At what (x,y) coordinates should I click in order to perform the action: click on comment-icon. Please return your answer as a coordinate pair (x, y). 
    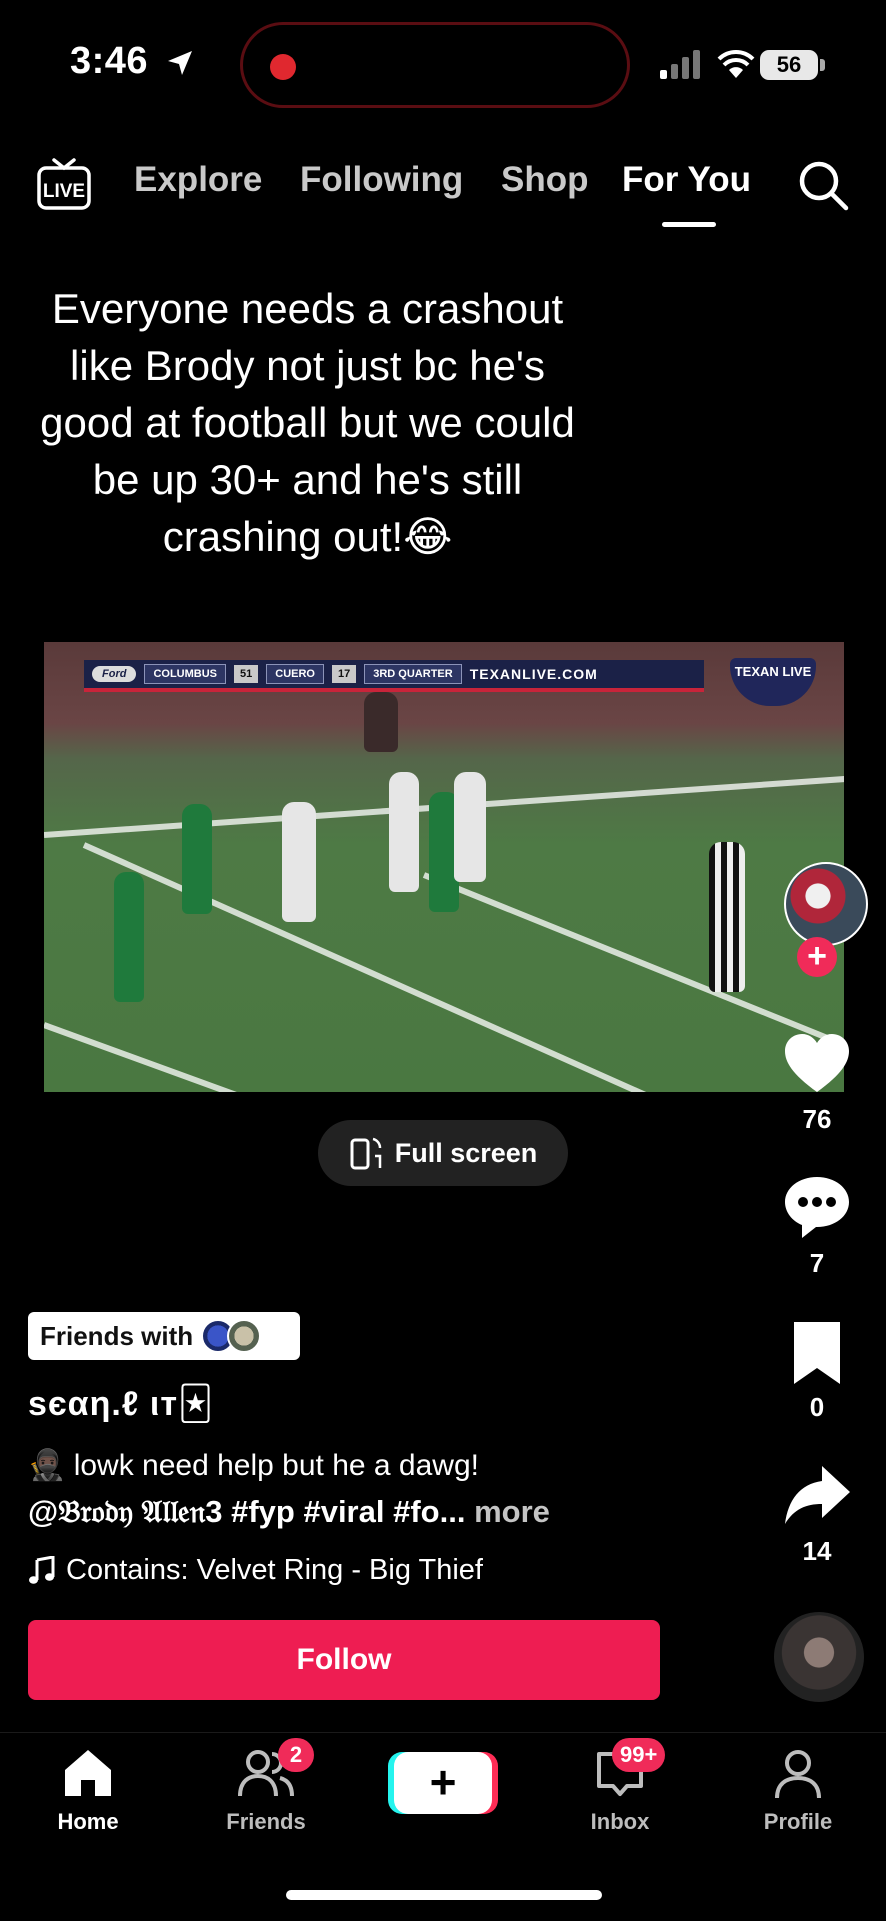
    Looking at the image, I should click on (817, 1207).